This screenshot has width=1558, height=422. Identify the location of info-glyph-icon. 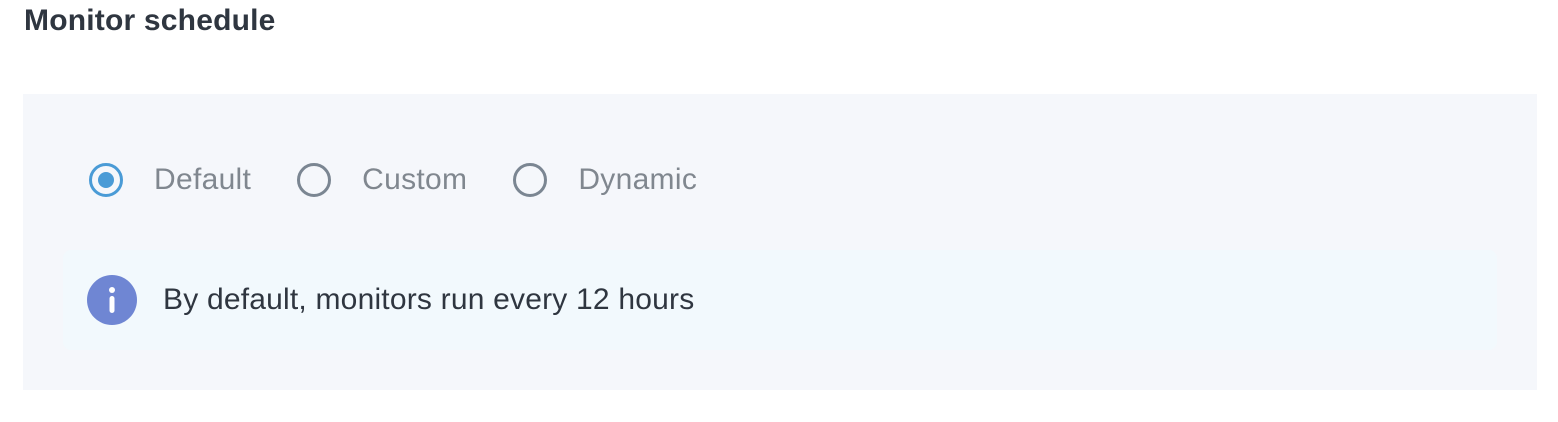
(112, 300).